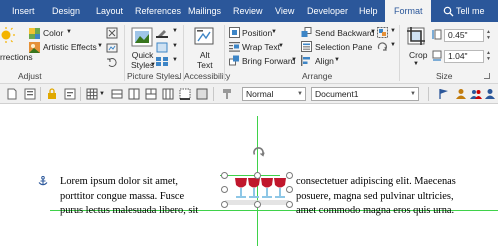  Describe the element at coordinates (257, 204) in the screenshot. I see `resize-handle-bottom` at that location.